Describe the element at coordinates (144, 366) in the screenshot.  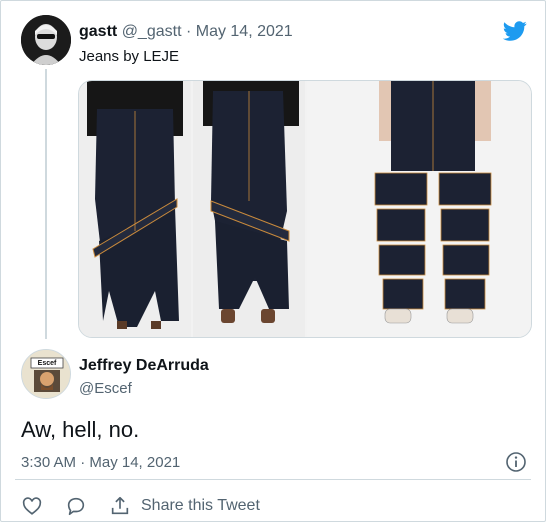
I see `reply-display-name: Jeffrey DeArruda` at that location.